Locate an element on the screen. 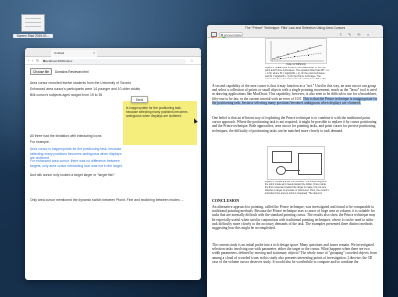  file-thumbnail is located at coordinates (33, 23).